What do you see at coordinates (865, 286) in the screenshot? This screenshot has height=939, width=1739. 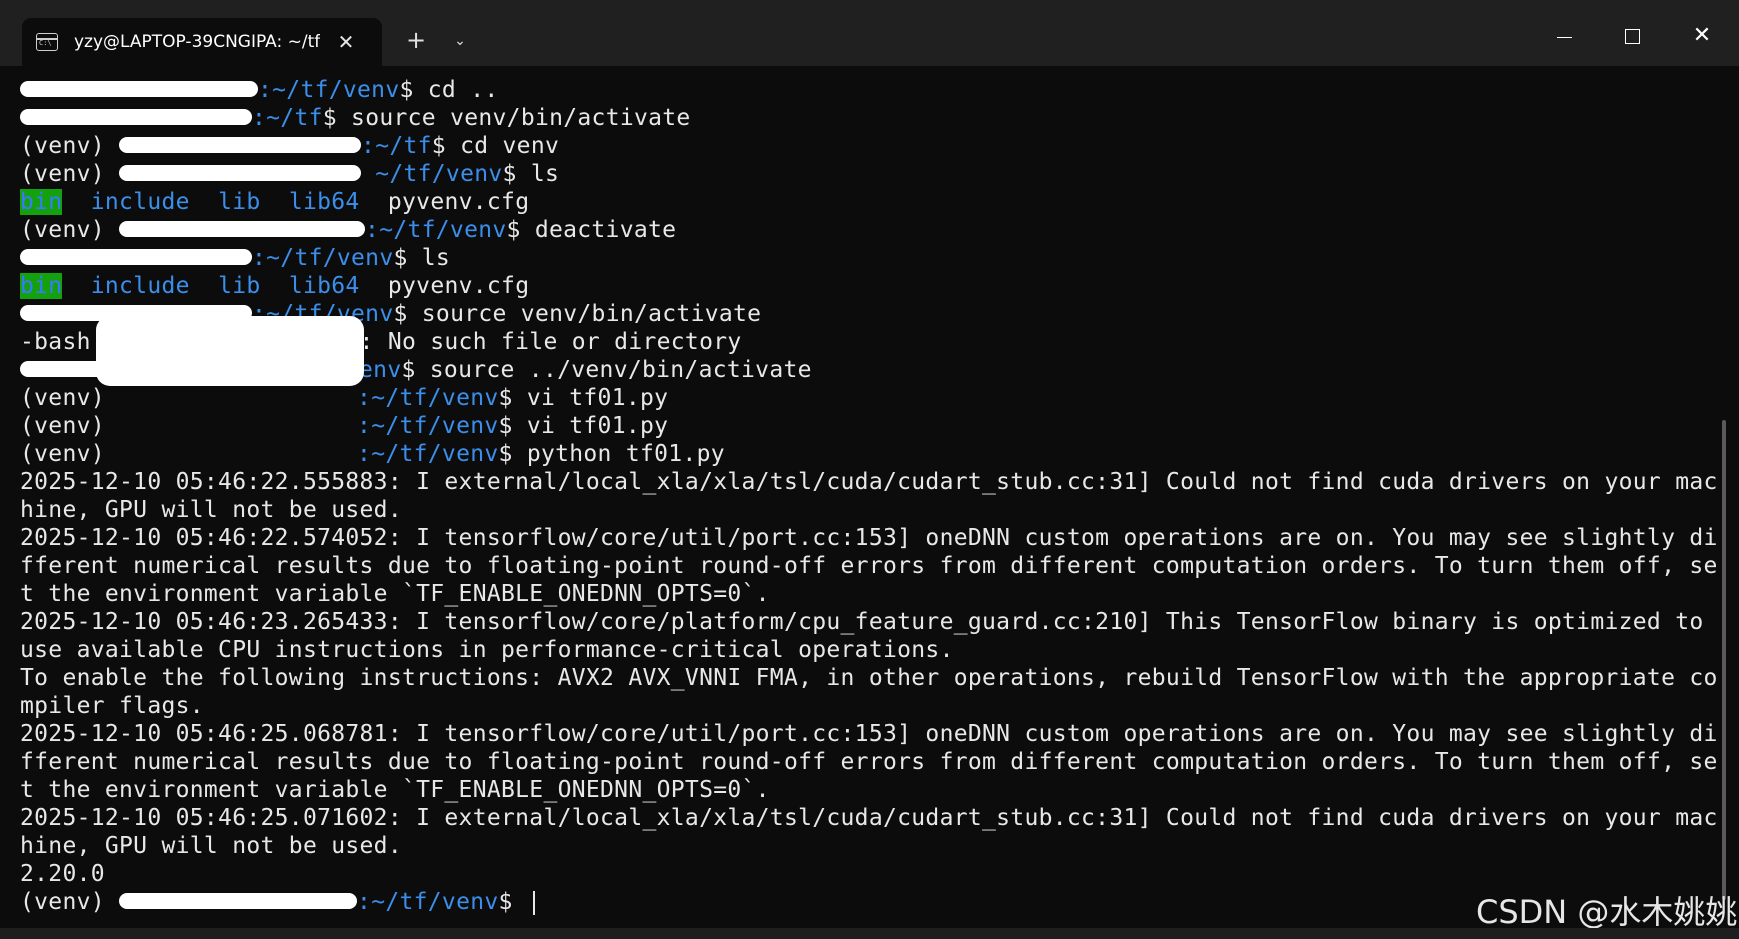 I see `terminal-line: bin include lib lib64 pyvenv.cfg` at bounding box center [865, 286].